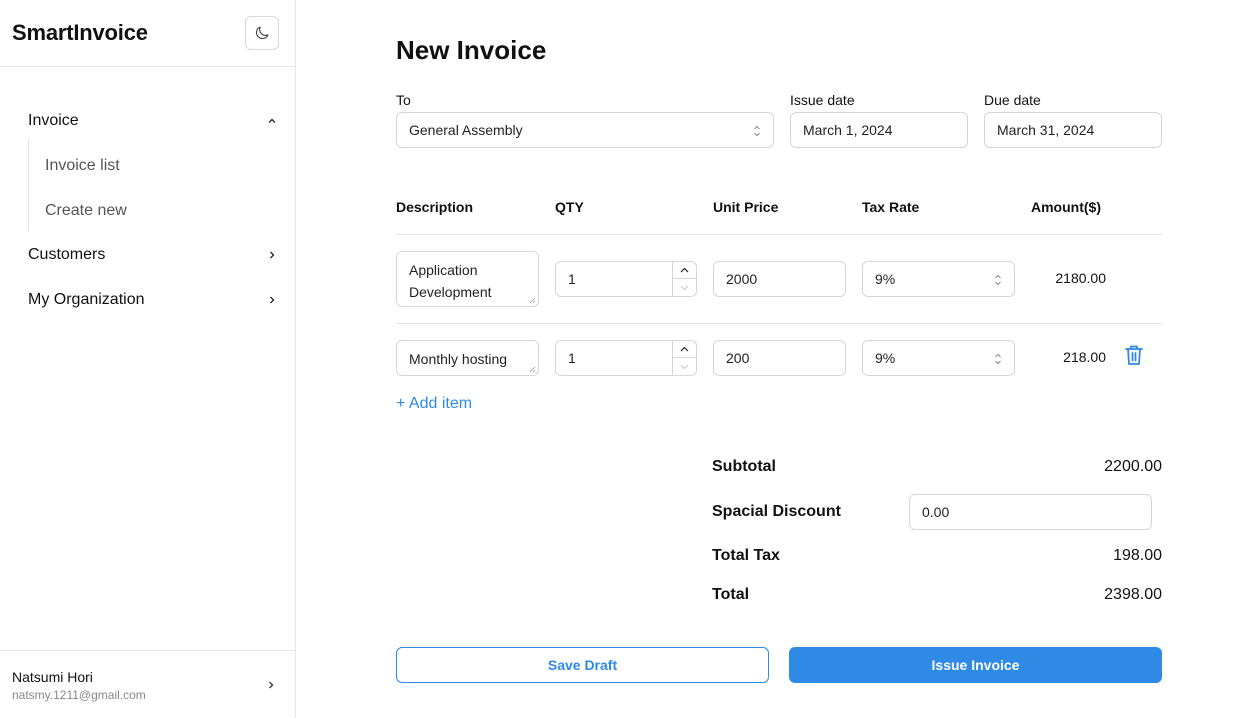 The image size is (1257, 718). What do you see at coordinates (466, 130) in the screenshot?
I see `customer-select-value: General Assembly` at bounding box center [466, 130].